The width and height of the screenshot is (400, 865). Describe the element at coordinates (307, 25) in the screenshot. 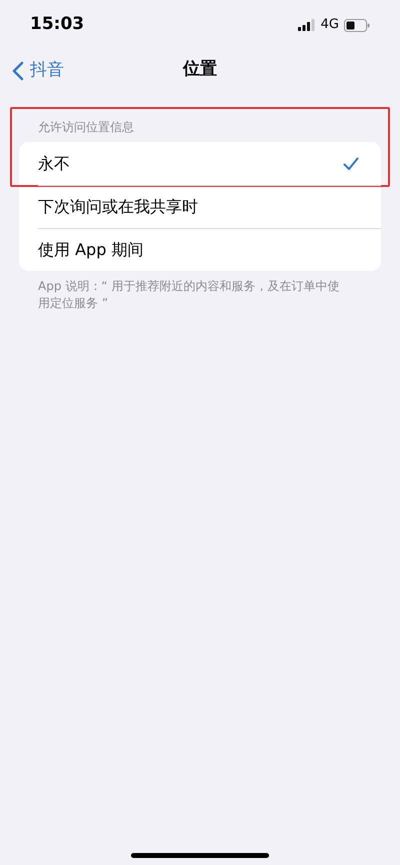

I see `signal-icon` at that location.